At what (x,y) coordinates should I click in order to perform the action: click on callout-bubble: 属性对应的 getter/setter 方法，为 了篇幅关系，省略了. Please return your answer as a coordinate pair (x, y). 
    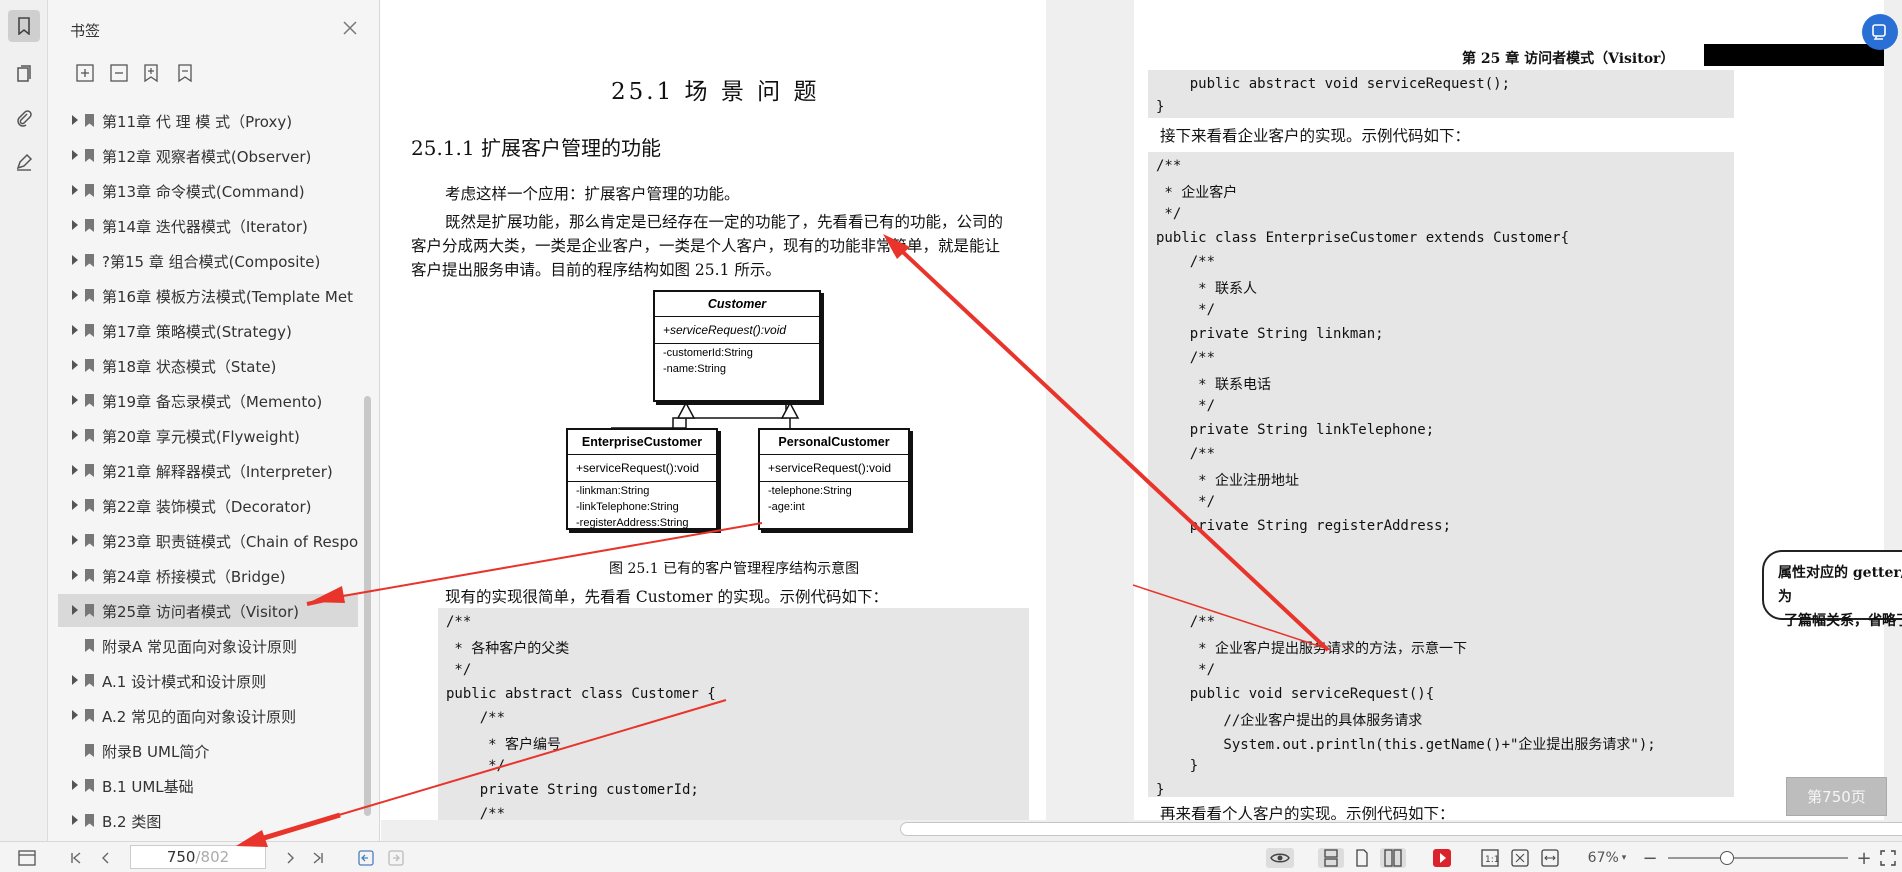
    Looking at the image, I should click on (1832, 589).